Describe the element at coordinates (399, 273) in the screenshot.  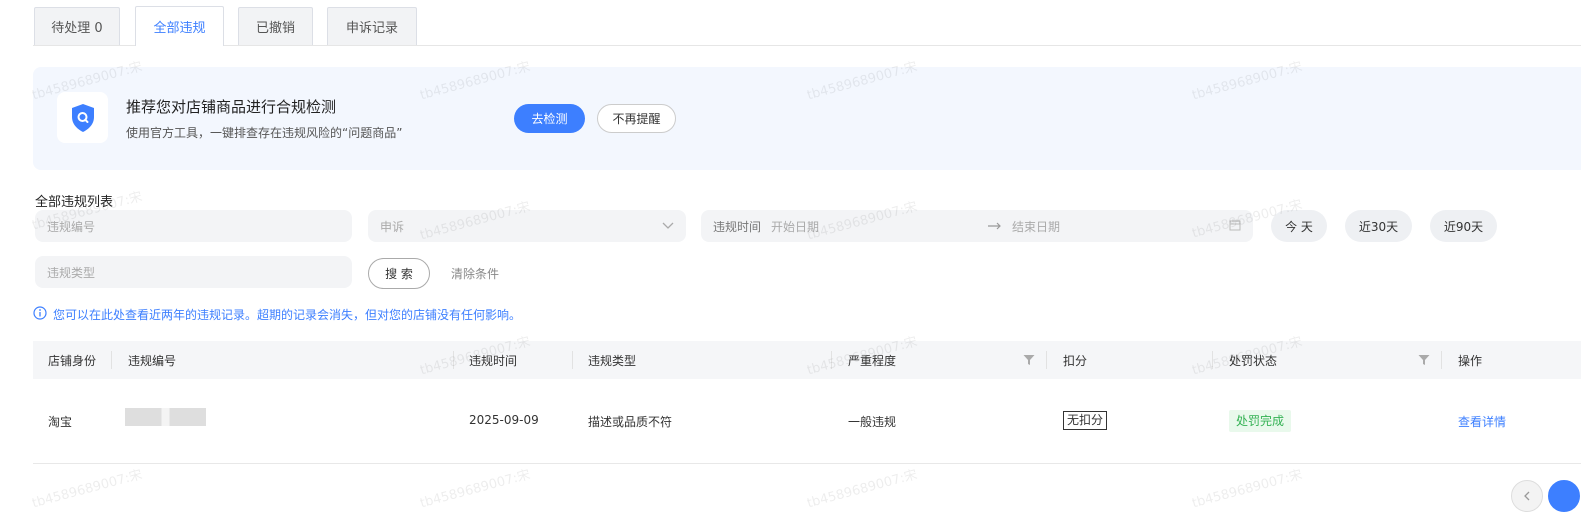
I see `search-button: 搜 索` at that location.